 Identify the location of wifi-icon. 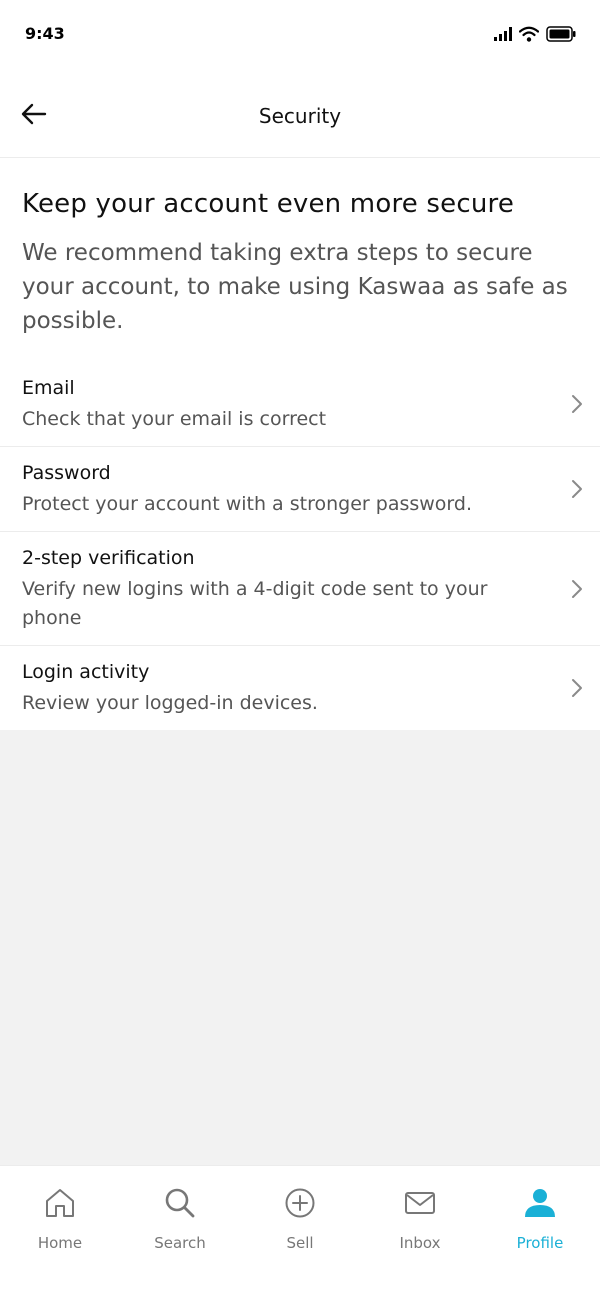
(529, 34).